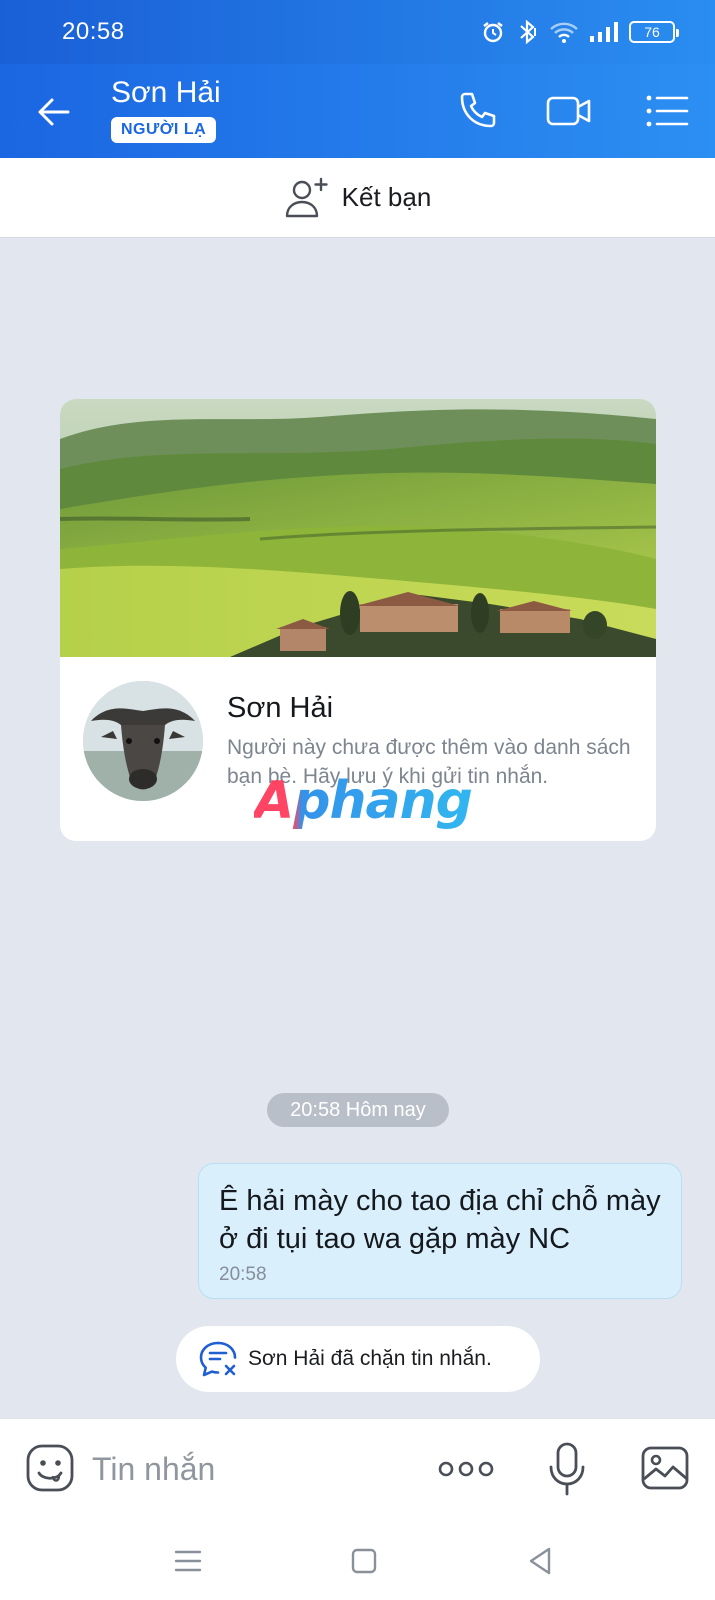 The image size is (715, 1600). Describe the element at coordinates (93, 31) in the screenshot. I see `status-time: 20:58` at that location.